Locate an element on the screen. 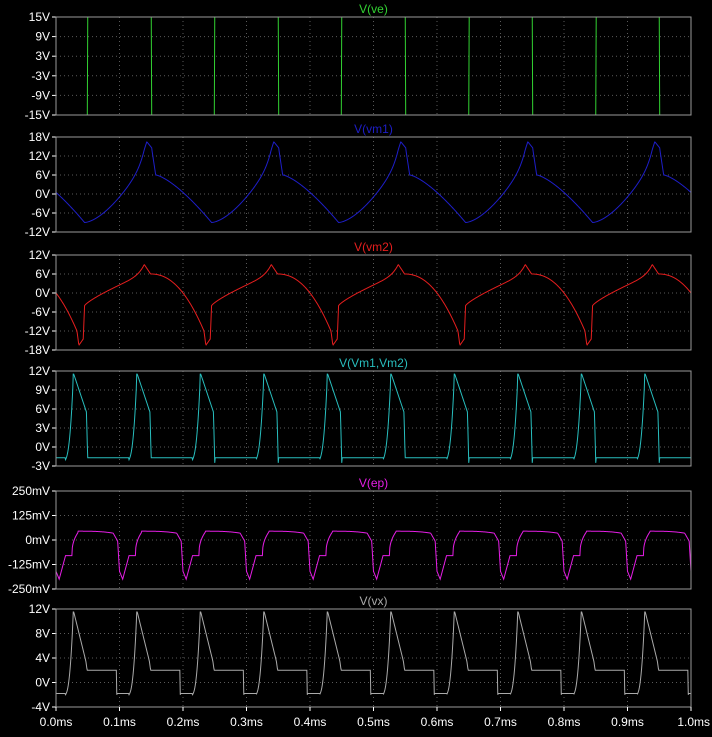 This screenshot has height=737, width=712. x-tick-label: 0.2ms is located at coordinates (183, 722).